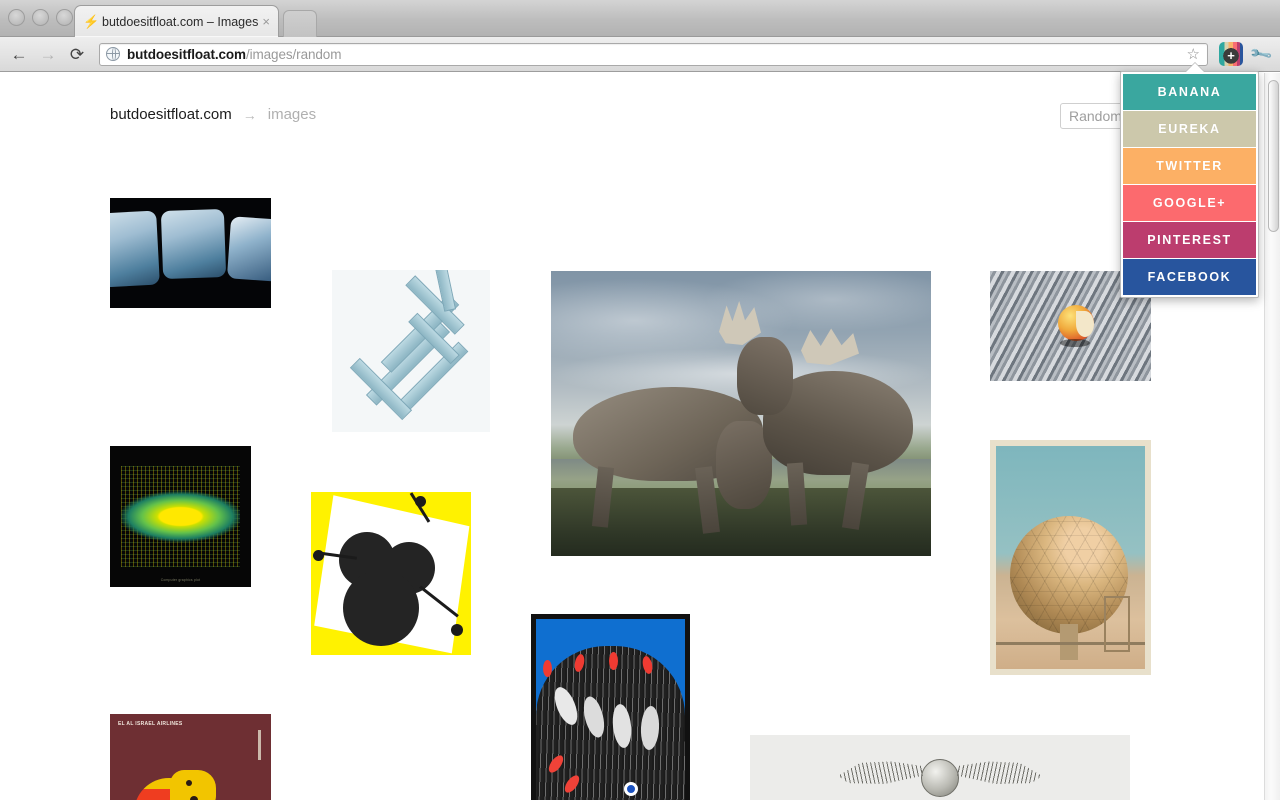  What do you see at coordinates (189, 783) in the screenshot?
I see `lion-eye` at bounding box center [189, 783].